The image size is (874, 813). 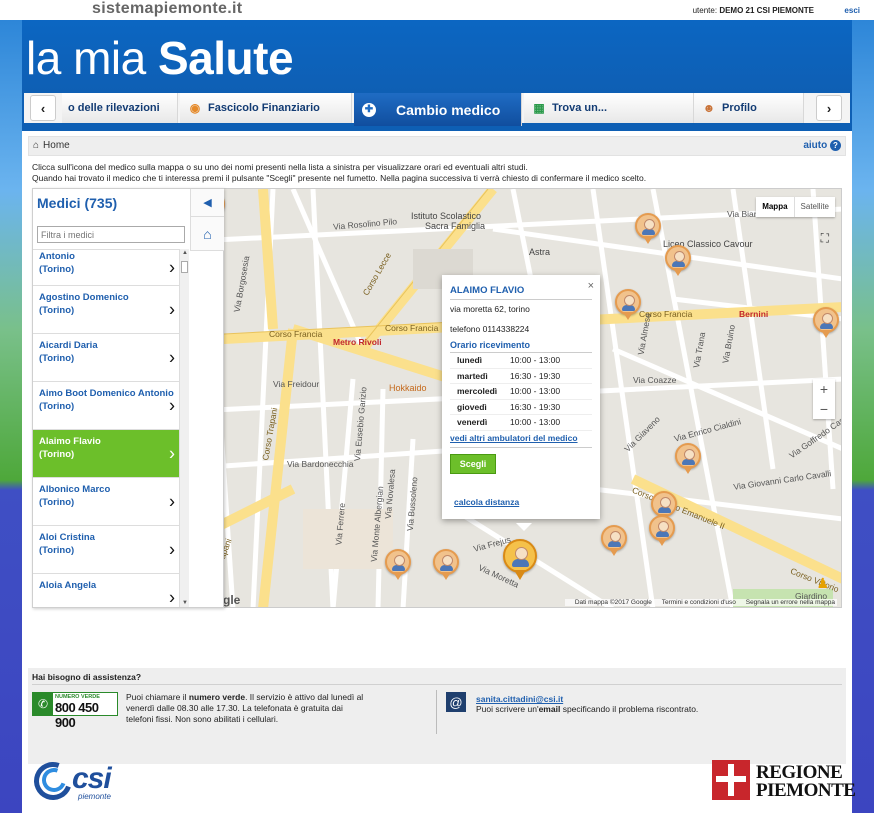 I want to click on help-link: aiuto ?, so click(x=822, y=145).